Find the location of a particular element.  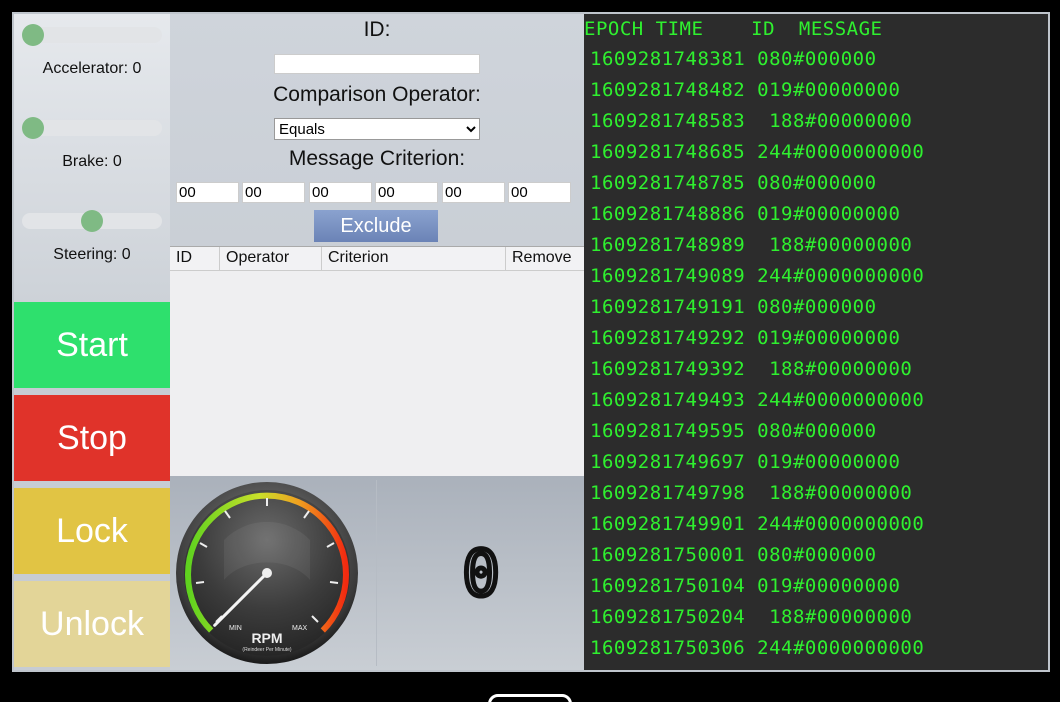

rpm-gauge: MIN MAX RPM (Reindeer Per Minute) is located at coordinates (267, 573).